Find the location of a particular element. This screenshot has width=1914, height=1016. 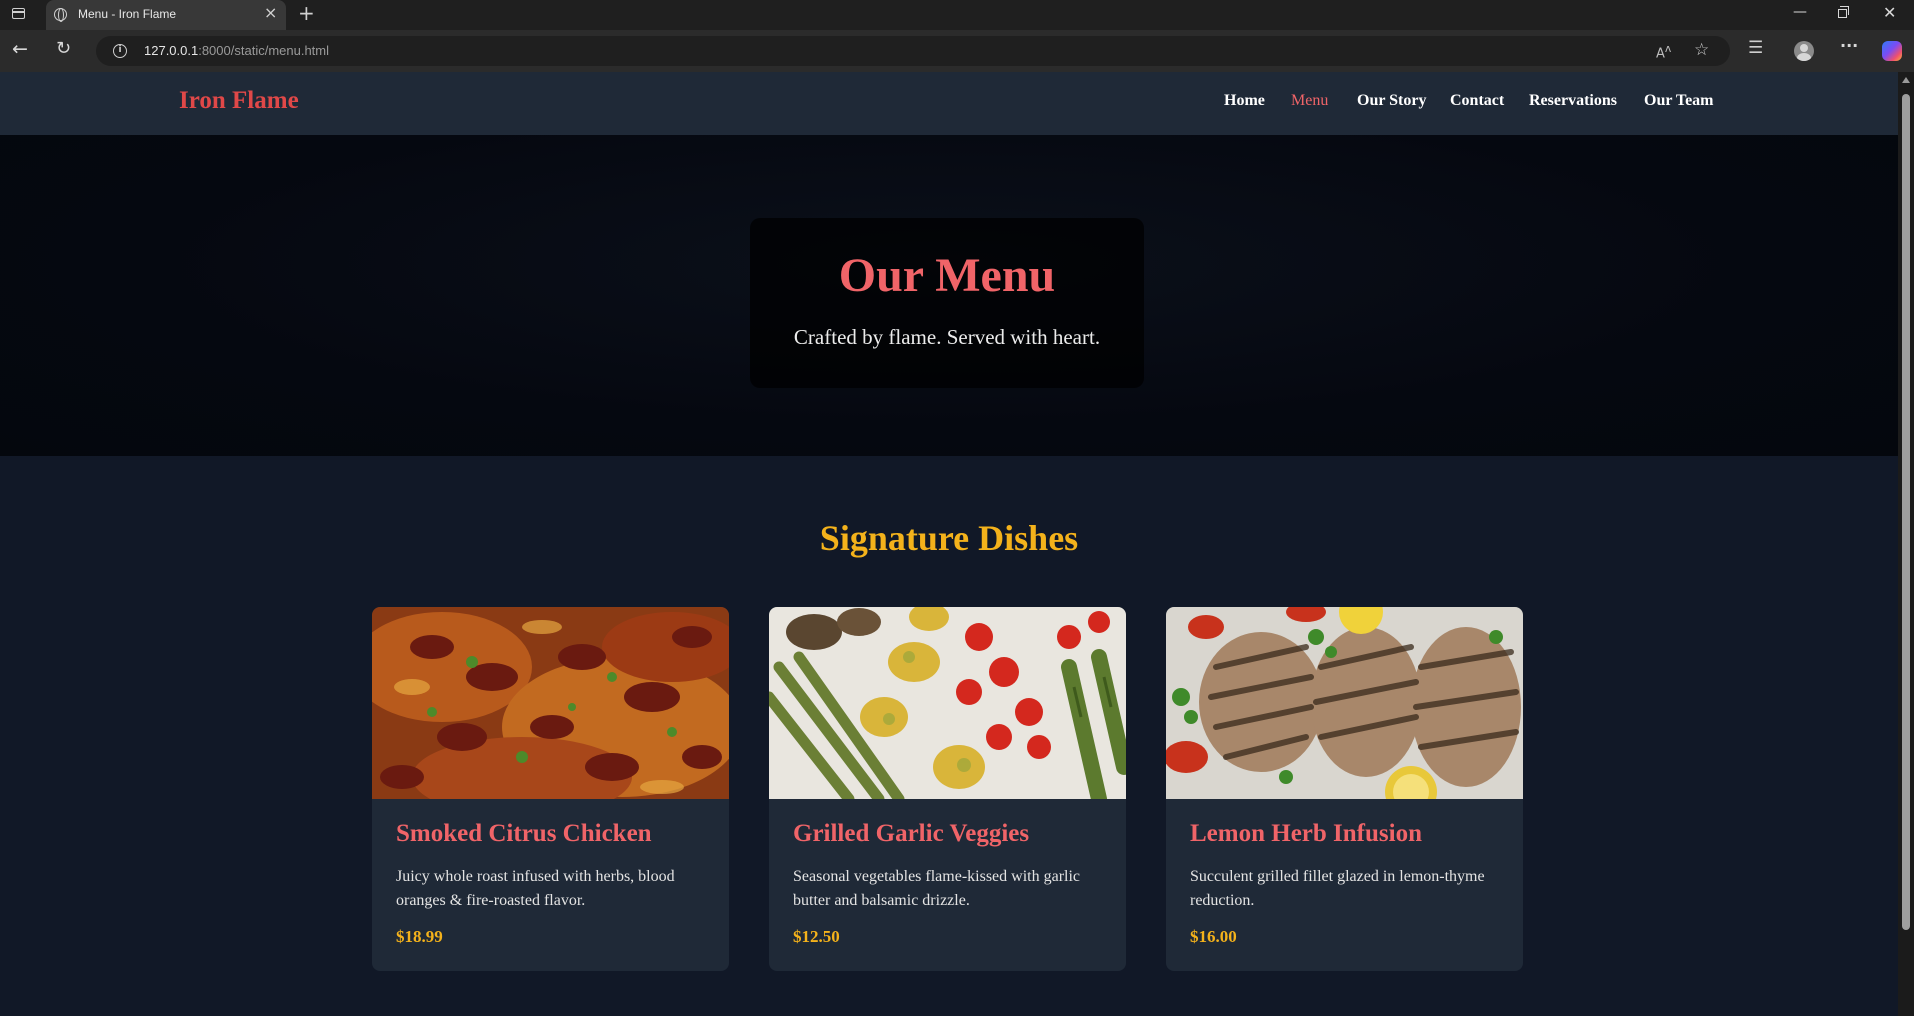

globe-icon is located at coordinates (60, 15).